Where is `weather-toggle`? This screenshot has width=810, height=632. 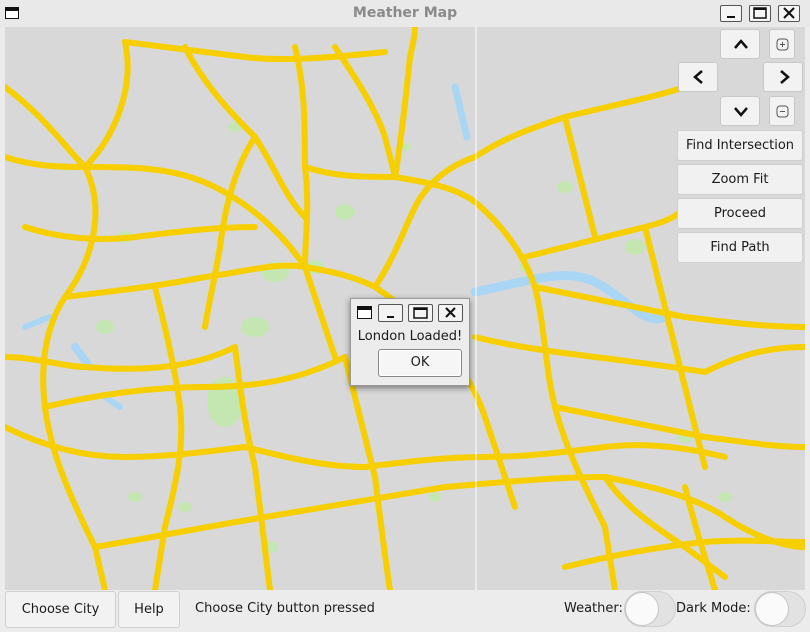 weather-toggle is located at coordinates (650, 609).